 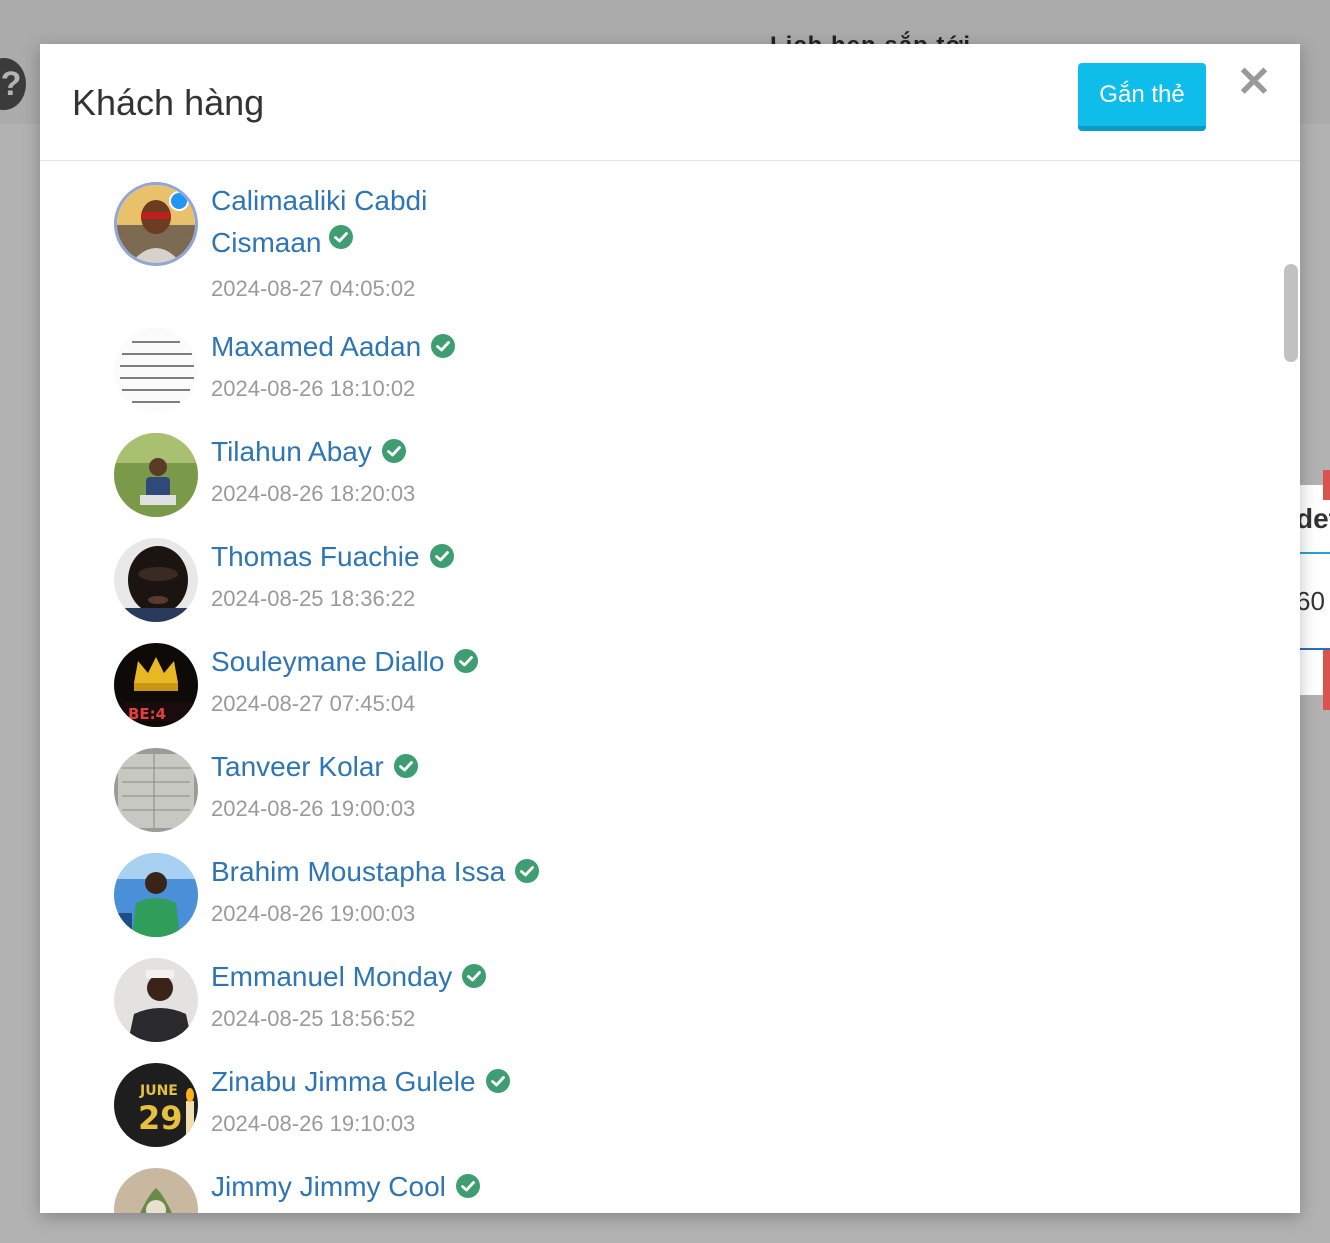 What do you see at coordinates (1310, 601) in the screenshot?
I see `background-number: 60` at bounding box center [1310, 601].